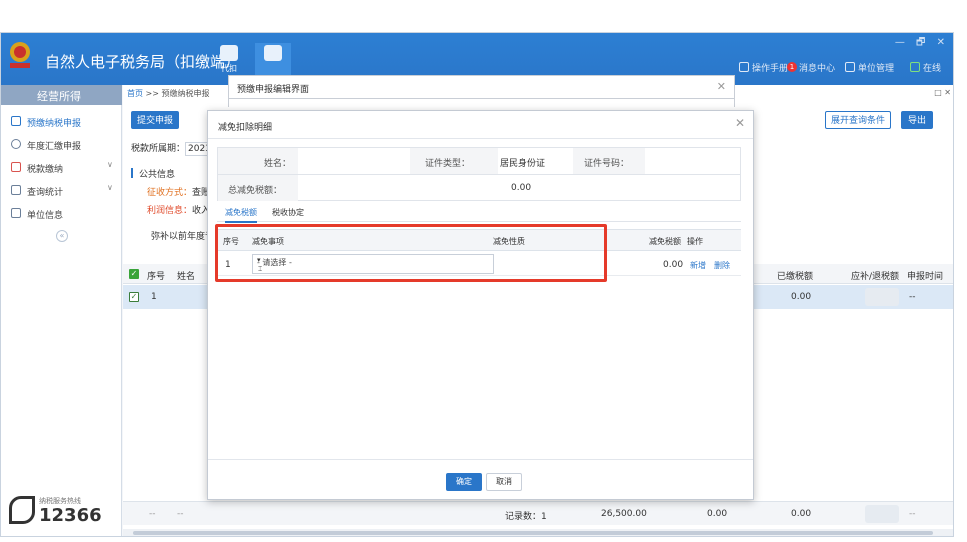  Describe the element at coordinates (16, 213) in the screenshot. I see `building-icon` at that location.